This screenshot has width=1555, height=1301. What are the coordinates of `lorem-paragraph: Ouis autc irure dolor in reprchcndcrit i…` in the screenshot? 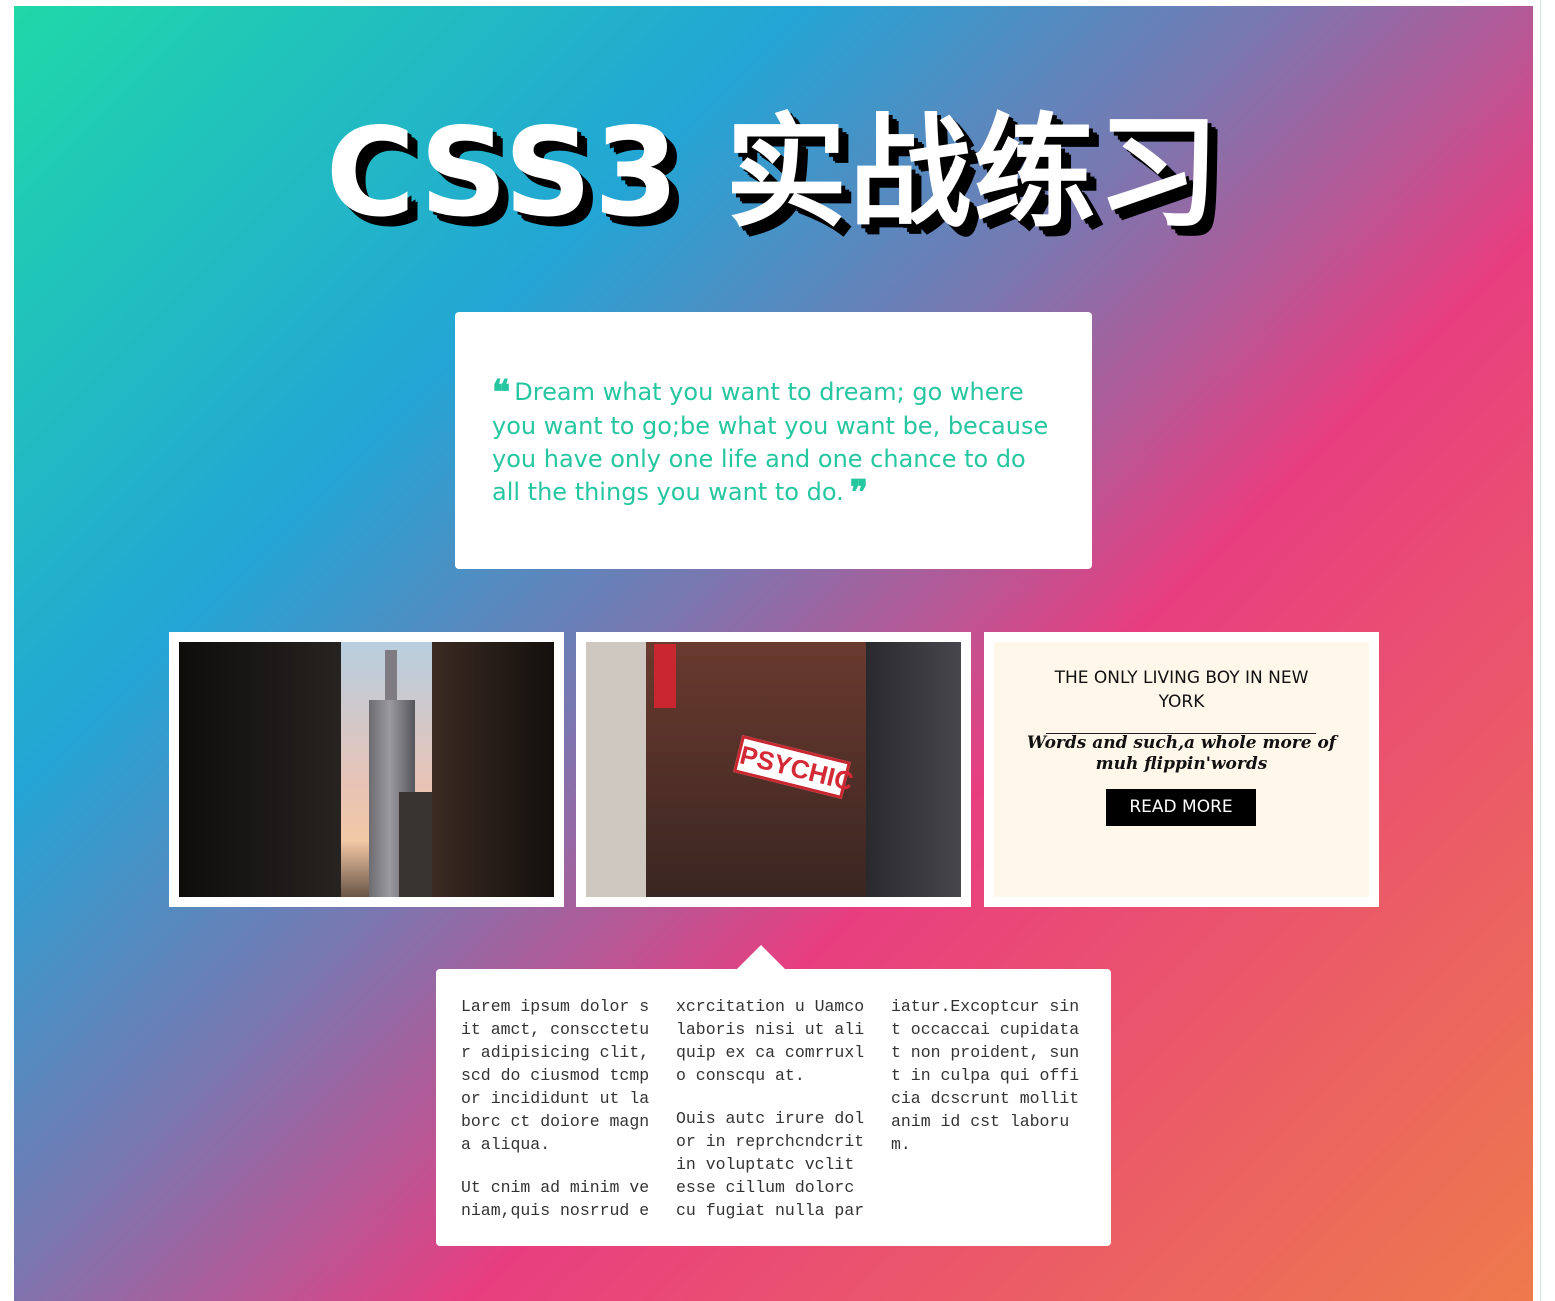 It's located at (770, 1164).